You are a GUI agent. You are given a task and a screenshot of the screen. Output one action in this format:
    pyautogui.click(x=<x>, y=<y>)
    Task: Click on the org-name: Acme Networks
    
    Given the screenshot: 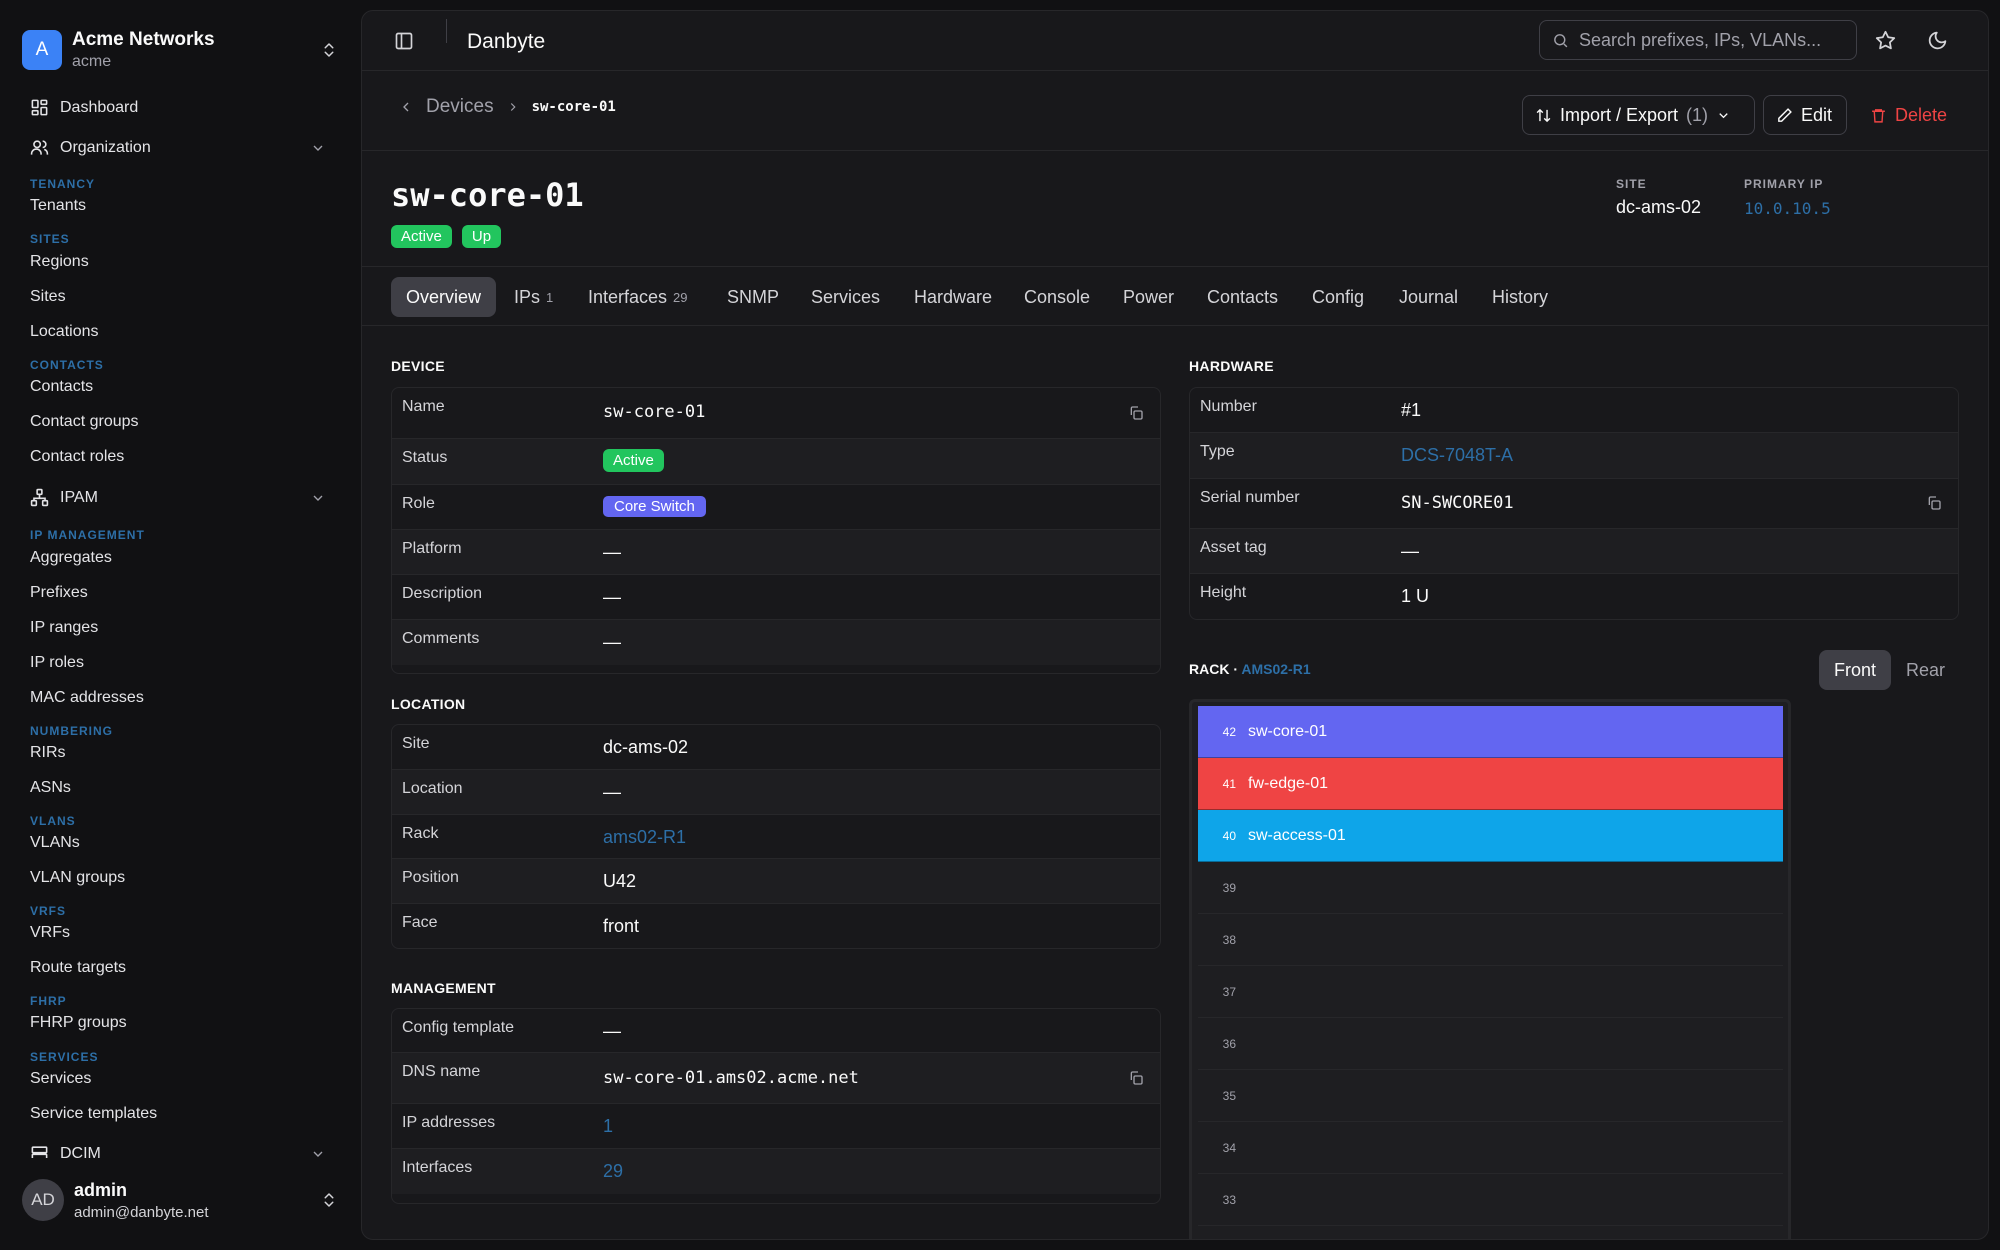 What is the action you would take?
    pyautogui.click(x=143, y=39)
    